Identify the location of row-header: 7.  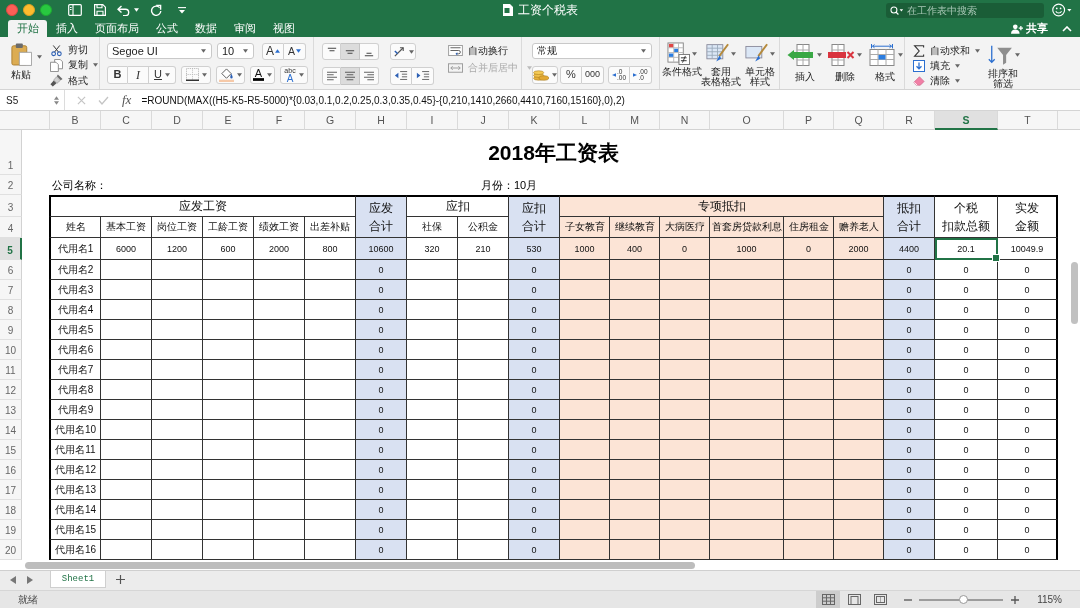
(11, 290).